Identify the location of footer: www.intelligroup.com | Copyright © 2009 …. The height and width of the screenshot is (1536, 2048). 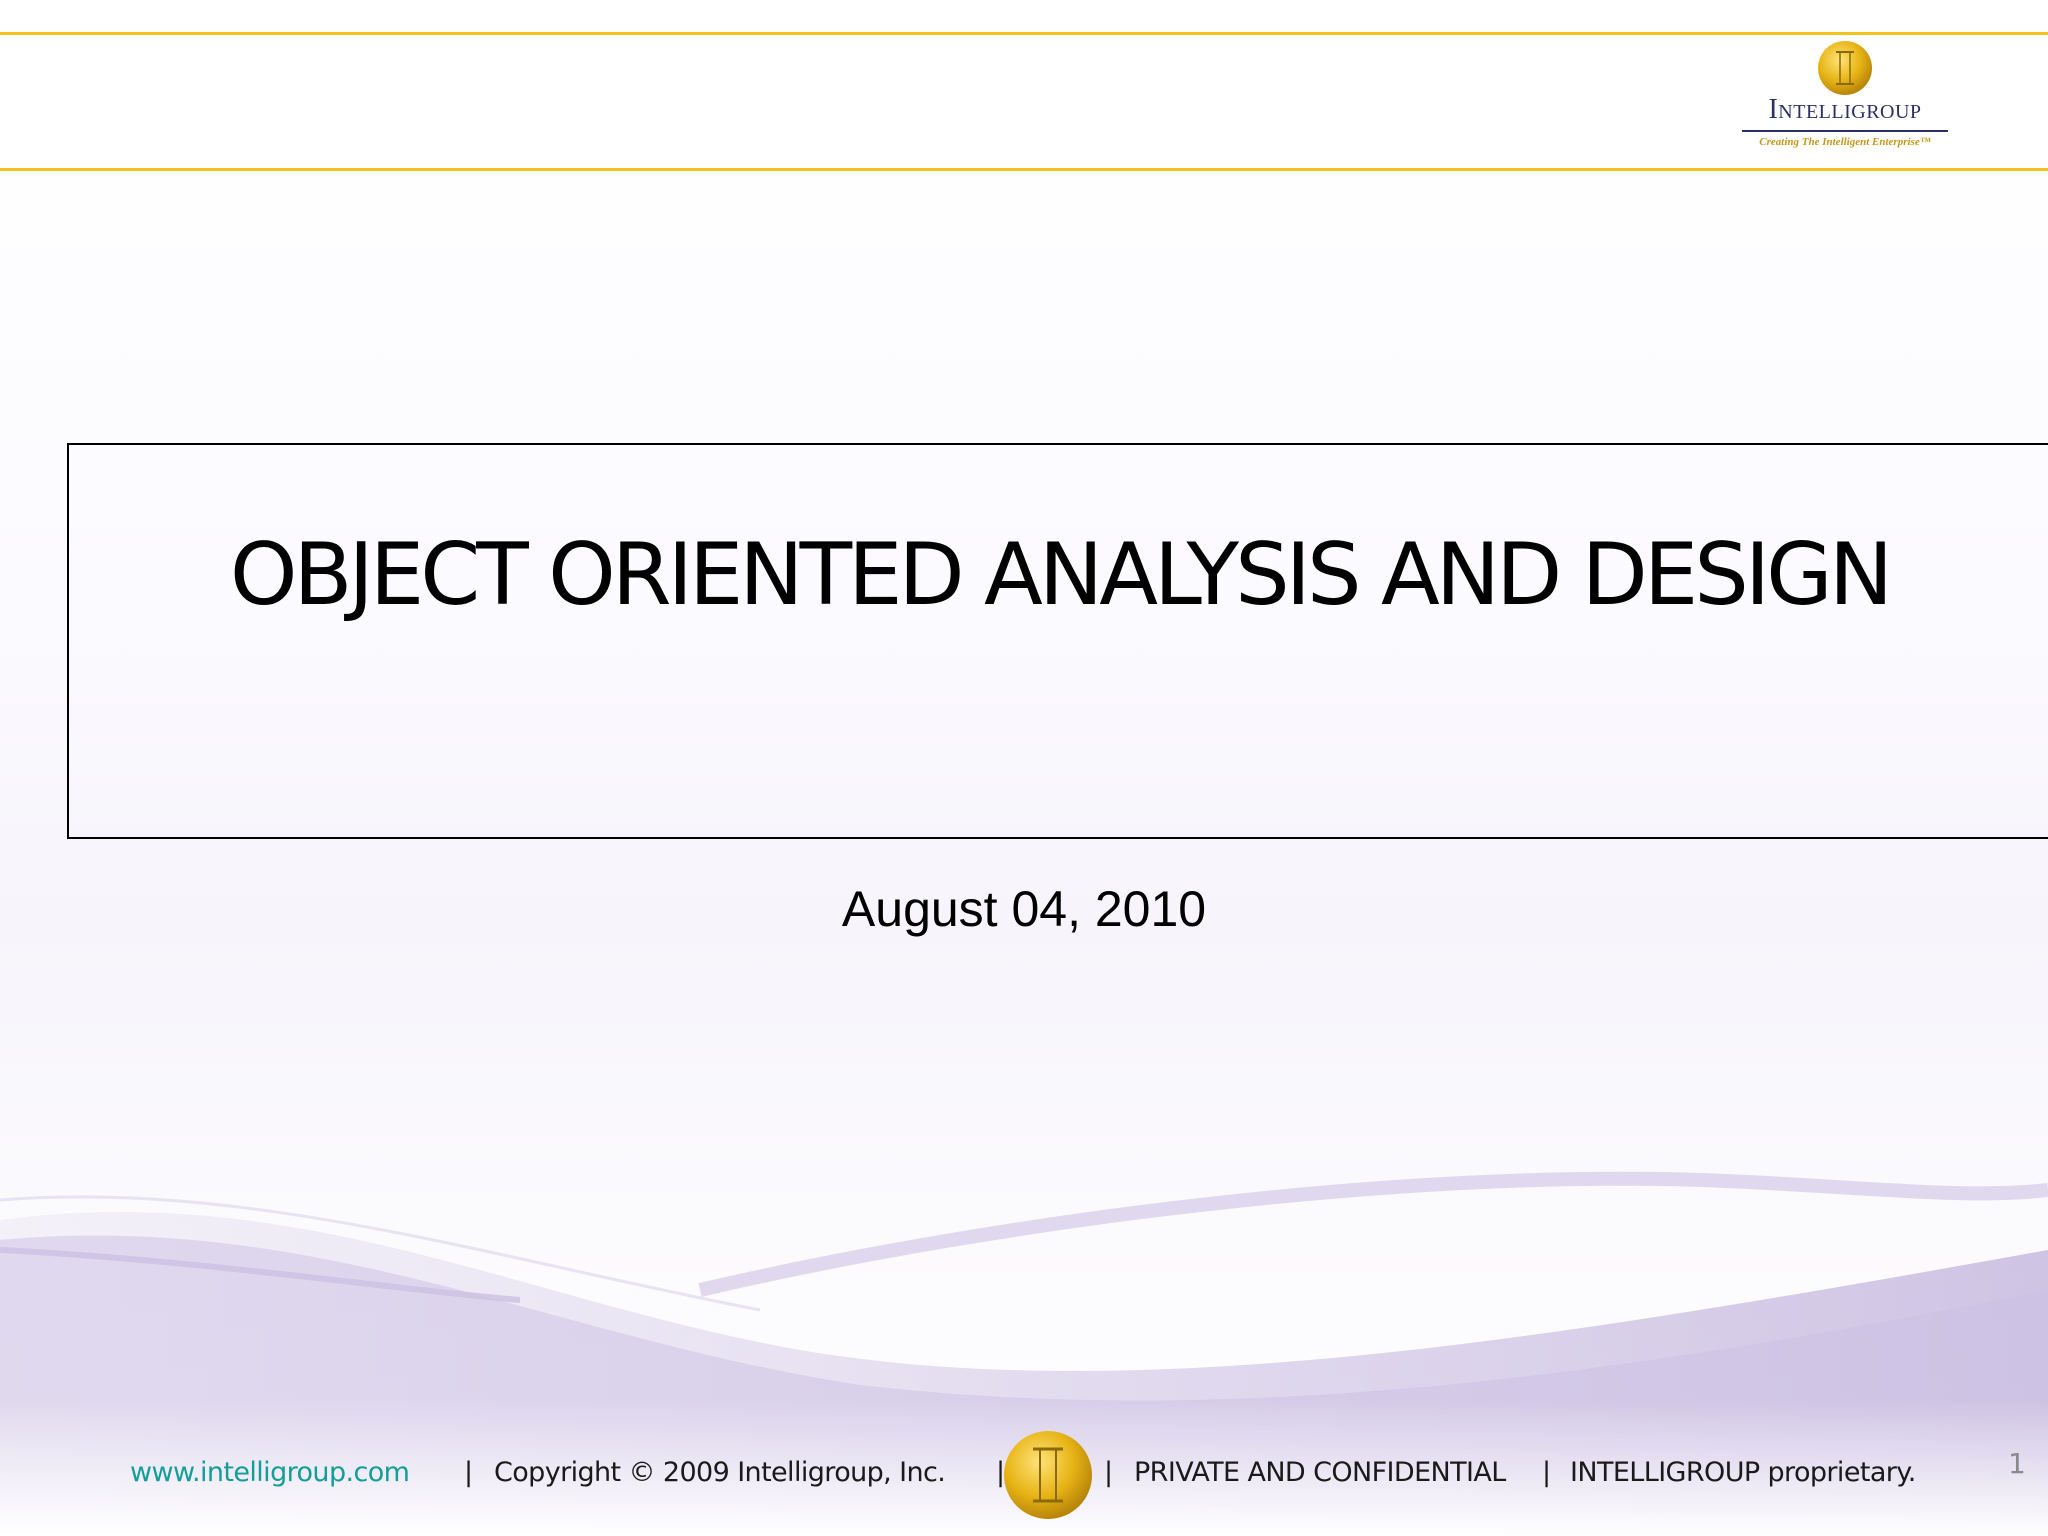
(1024, 1483).